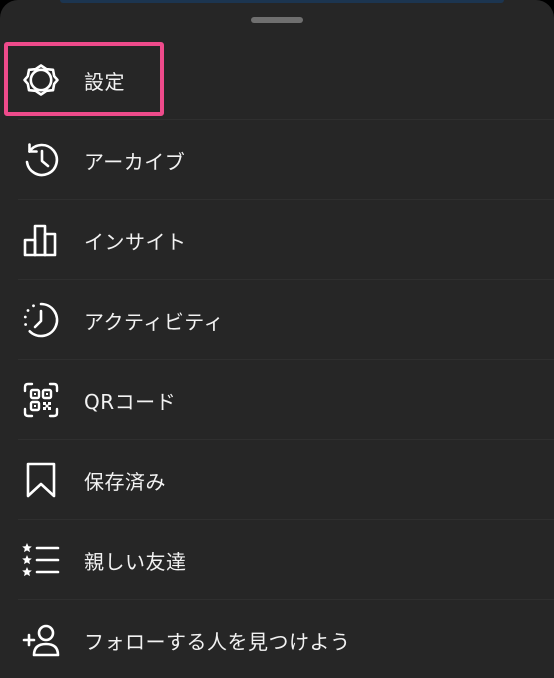 This screenshot has width=554, height=678. What do you see at coordinates (277, 80) in the screenshot?
I see `menu-item-settings: 設定` at bounding box center [277, 80].